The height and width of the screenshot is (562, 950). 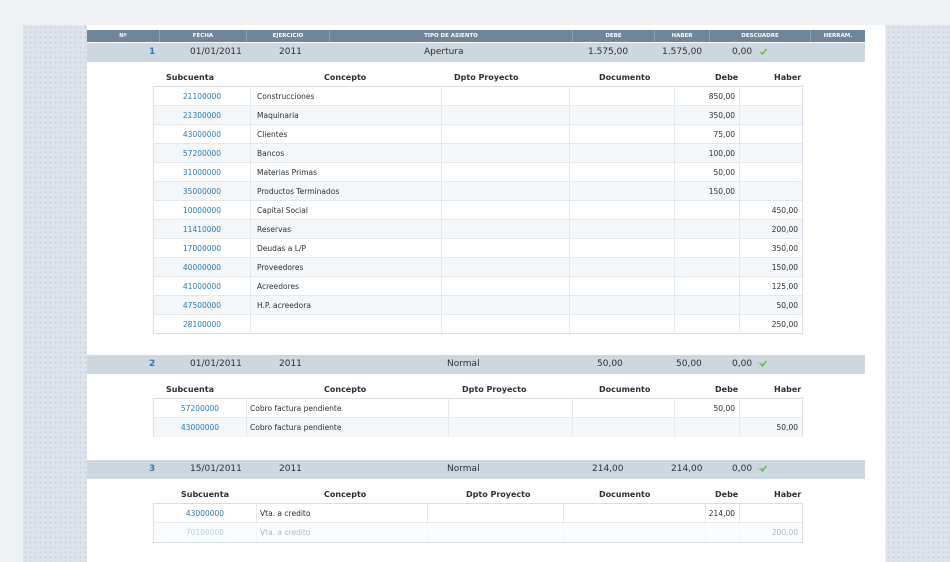 What do you see at coordinates (288, 36) in the screenshot?
I see `col-header-ejercicio: EJERCICIO` at bounding box center [288, 36].